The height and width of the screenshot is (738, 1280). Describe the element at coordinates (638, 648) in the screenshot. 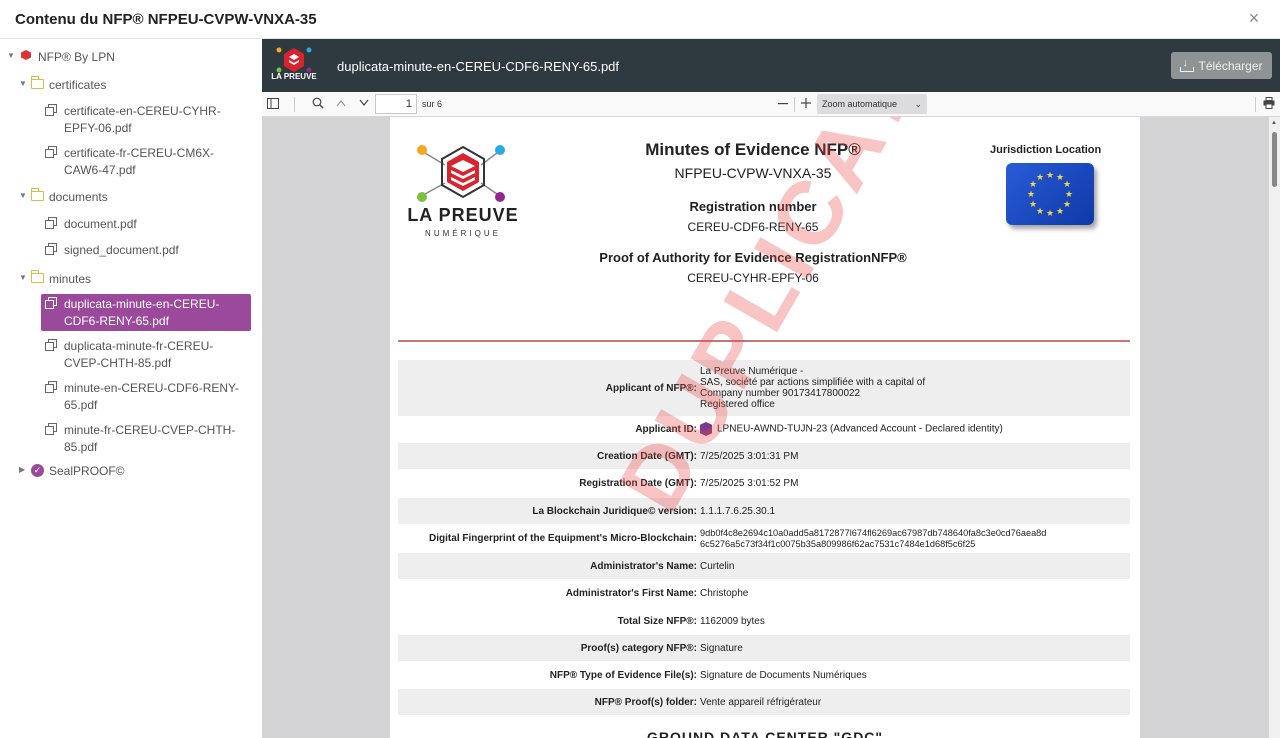

I see `row-label: Proof(s) category NFP®:` at that location.